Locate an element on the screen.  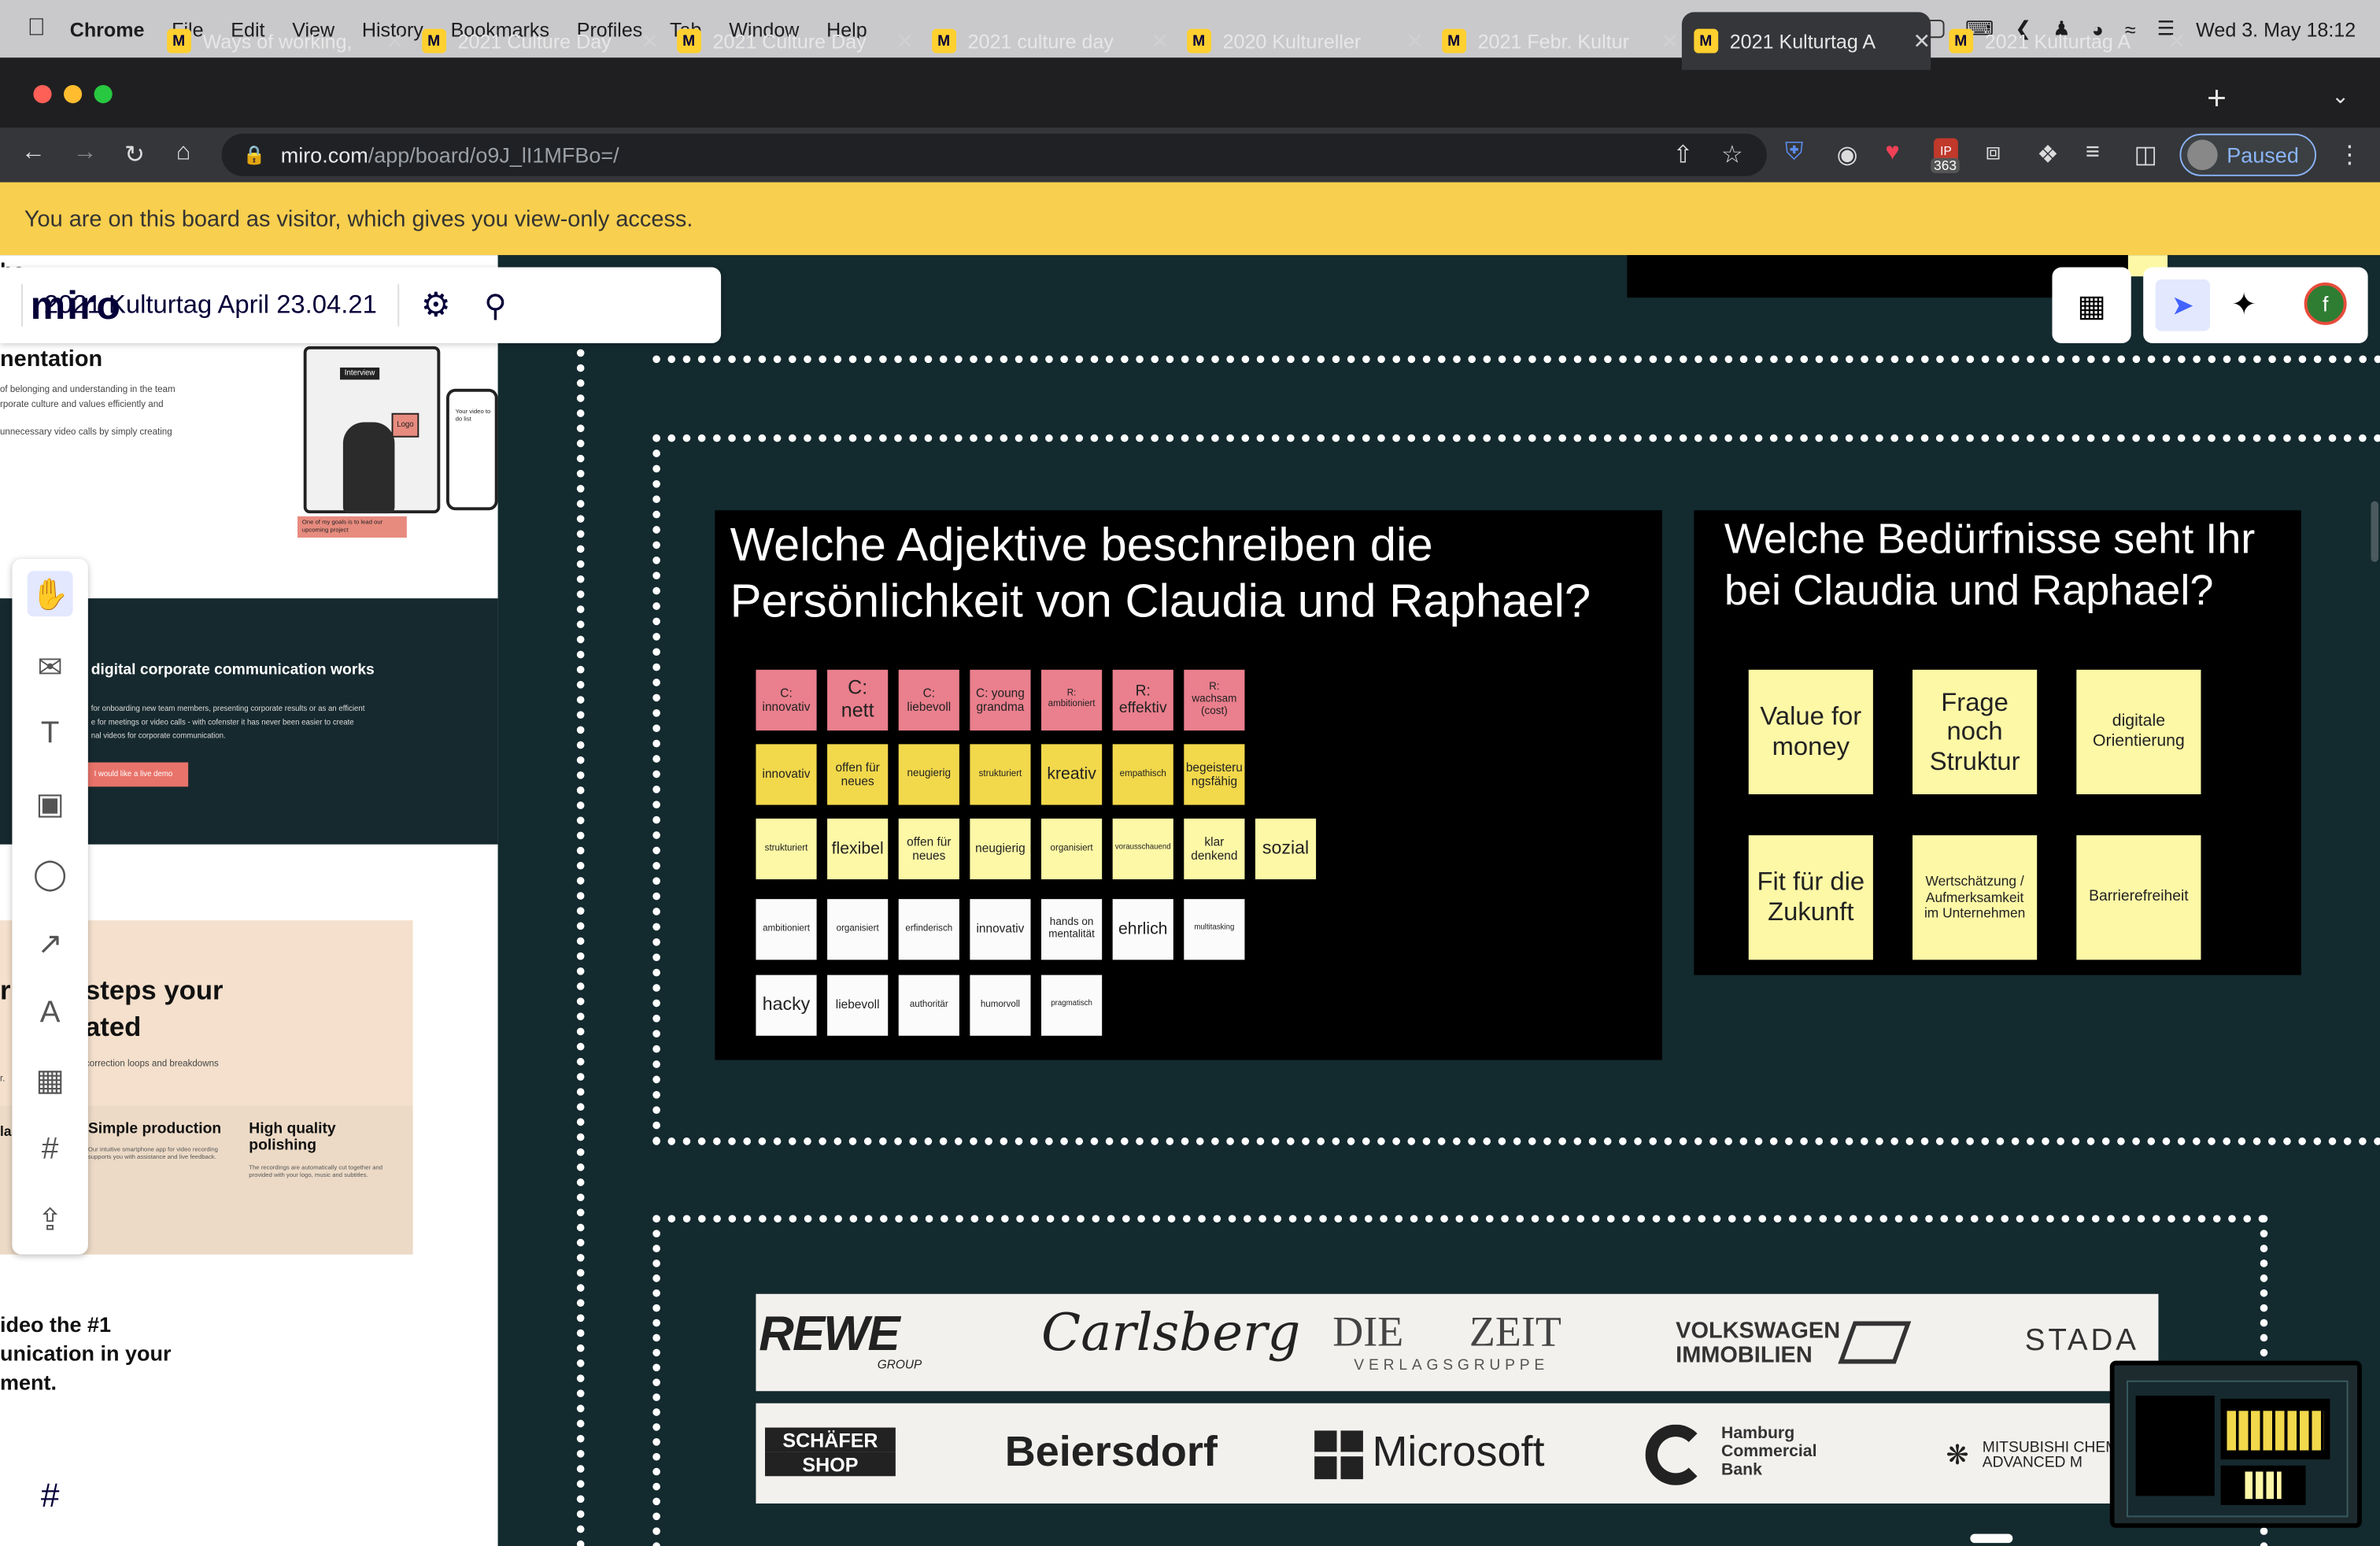
sticky-note: humorvoll is located at coordinates (1001, 1005).